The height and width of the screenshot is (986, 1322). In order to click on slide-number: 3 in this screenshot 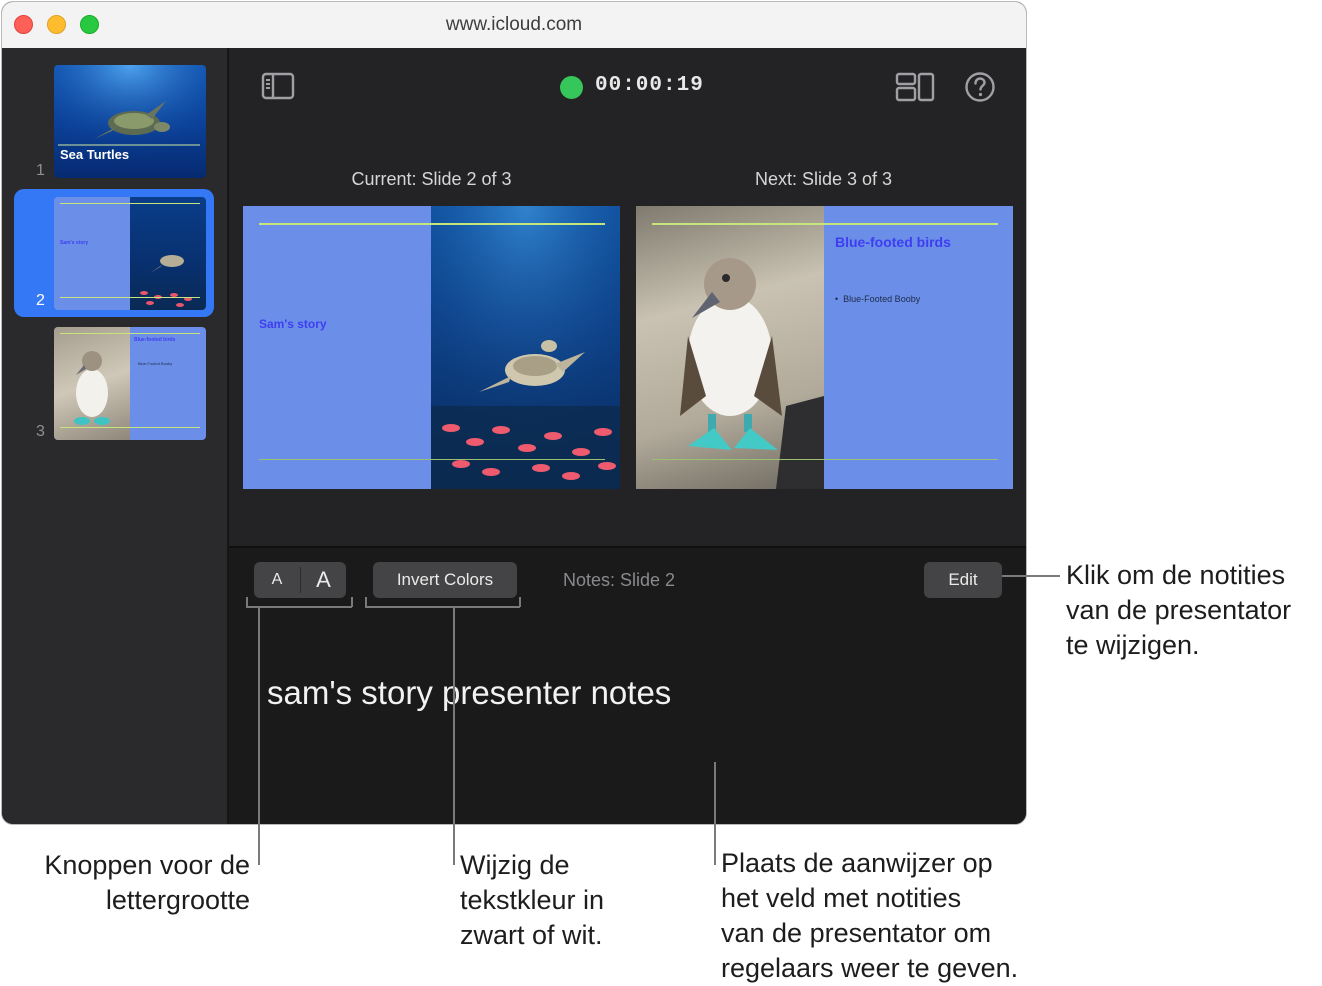, I will do `click(40, 431)`.